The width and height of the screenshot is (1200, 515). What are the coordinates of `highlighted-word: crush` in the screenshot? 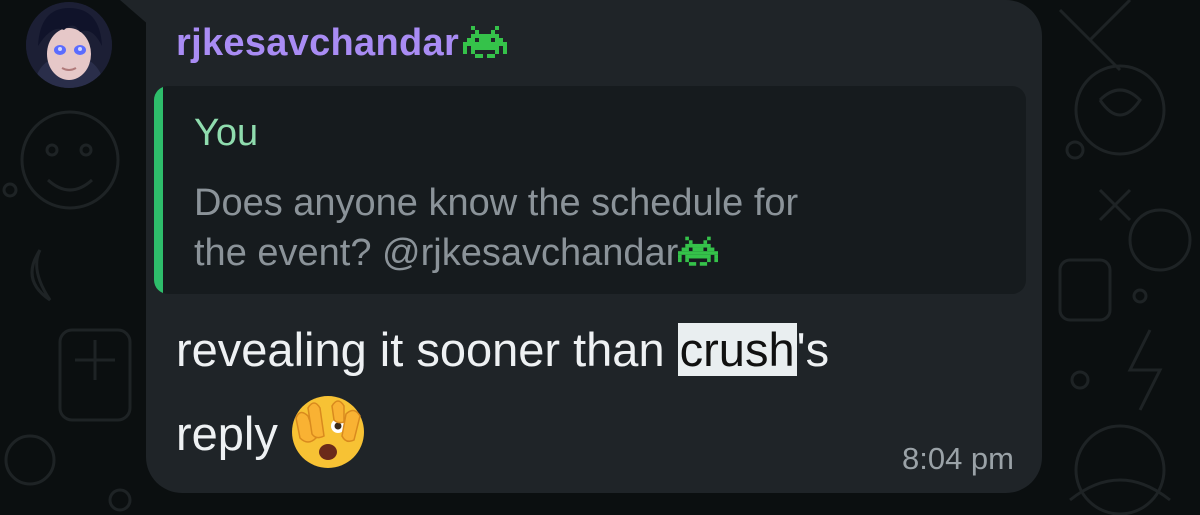 It's located at (737, 349).